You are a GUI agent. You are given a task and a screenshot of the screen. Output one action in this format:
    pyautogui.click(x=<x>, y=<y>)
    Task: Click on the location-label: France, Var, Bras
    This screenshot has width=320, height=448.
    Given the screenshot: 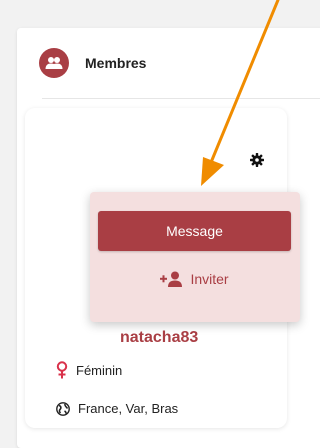 What is the action you would take?
    pyautogui.click(x=128, y=408)
    